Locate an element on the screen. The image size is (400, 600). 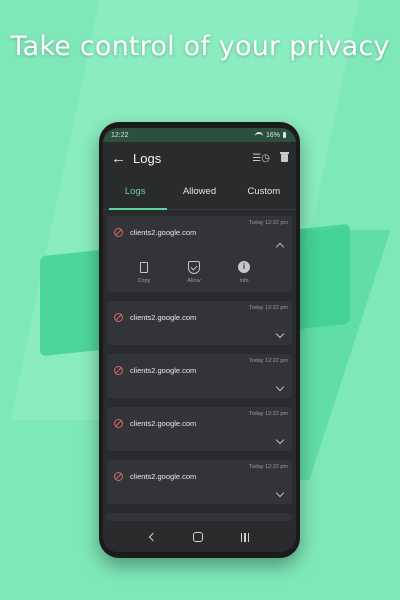
log-item-partial is located at coordinates (199, 517).